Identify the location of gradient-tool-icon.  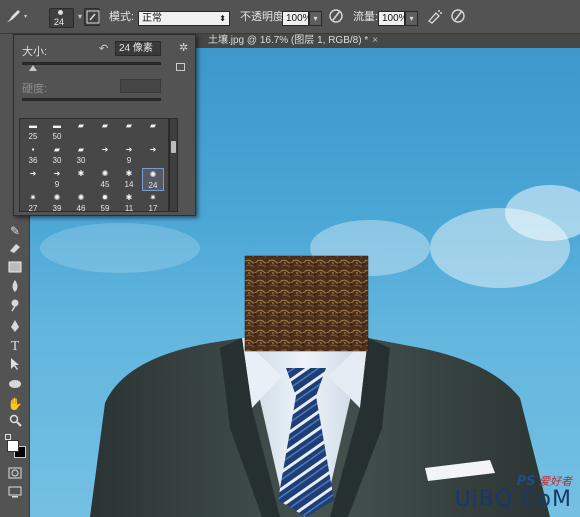
(15, 269).